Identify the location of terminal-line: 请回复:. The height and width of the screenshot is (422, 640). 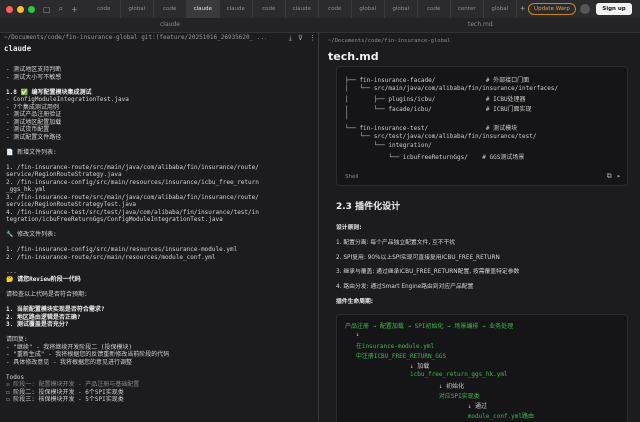
(17, 339).